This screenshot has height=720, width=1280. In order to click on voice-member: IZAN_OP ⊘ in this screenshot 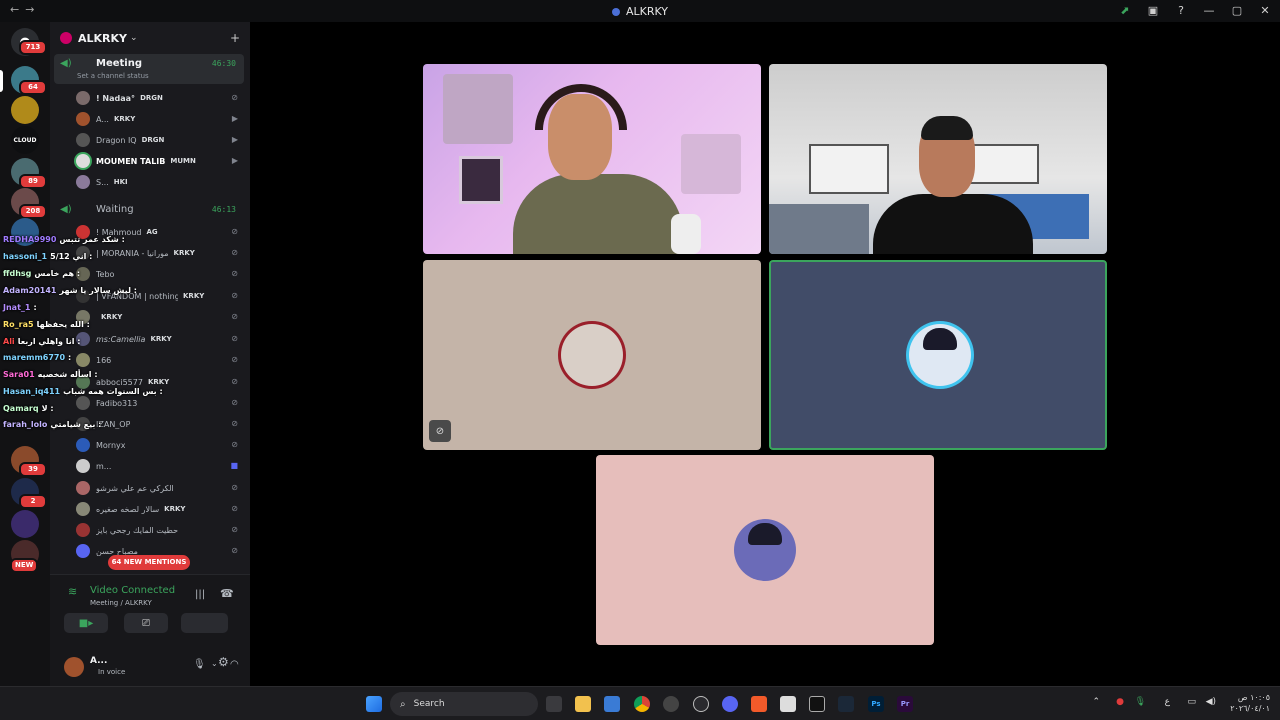, I will do `click(161, 424)`.